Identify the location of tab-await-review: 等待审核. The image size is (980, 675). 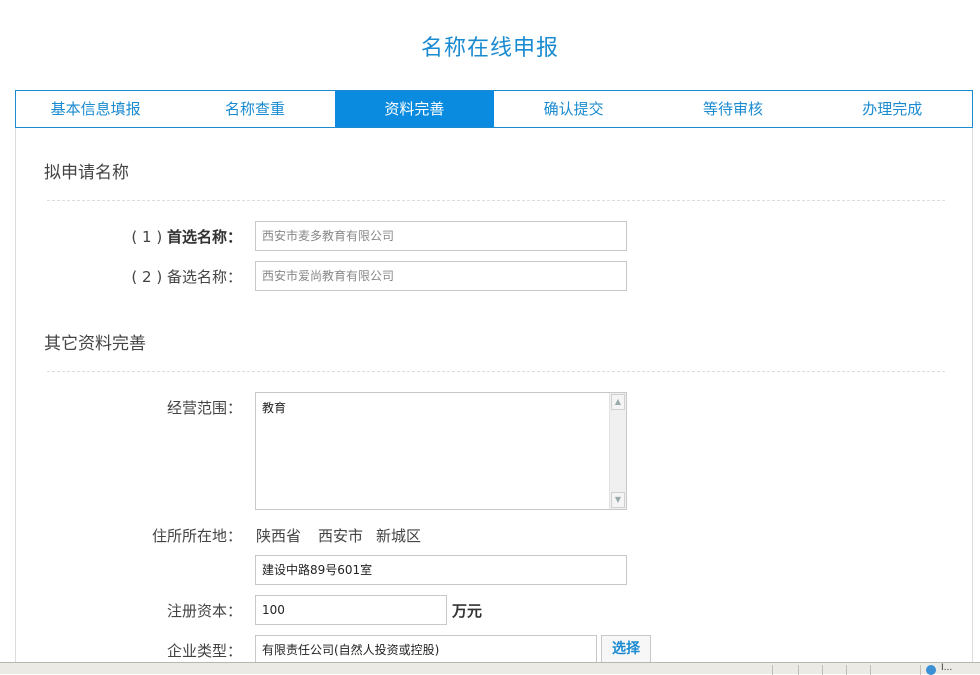
(732, 109).